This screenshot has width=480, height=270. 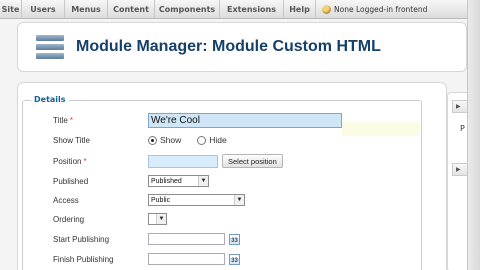 What do you see at coordinates (381, 9) in the screenshot?
I see `login-status-text: None Logged-in frontend` at bounding box center [381, 9].